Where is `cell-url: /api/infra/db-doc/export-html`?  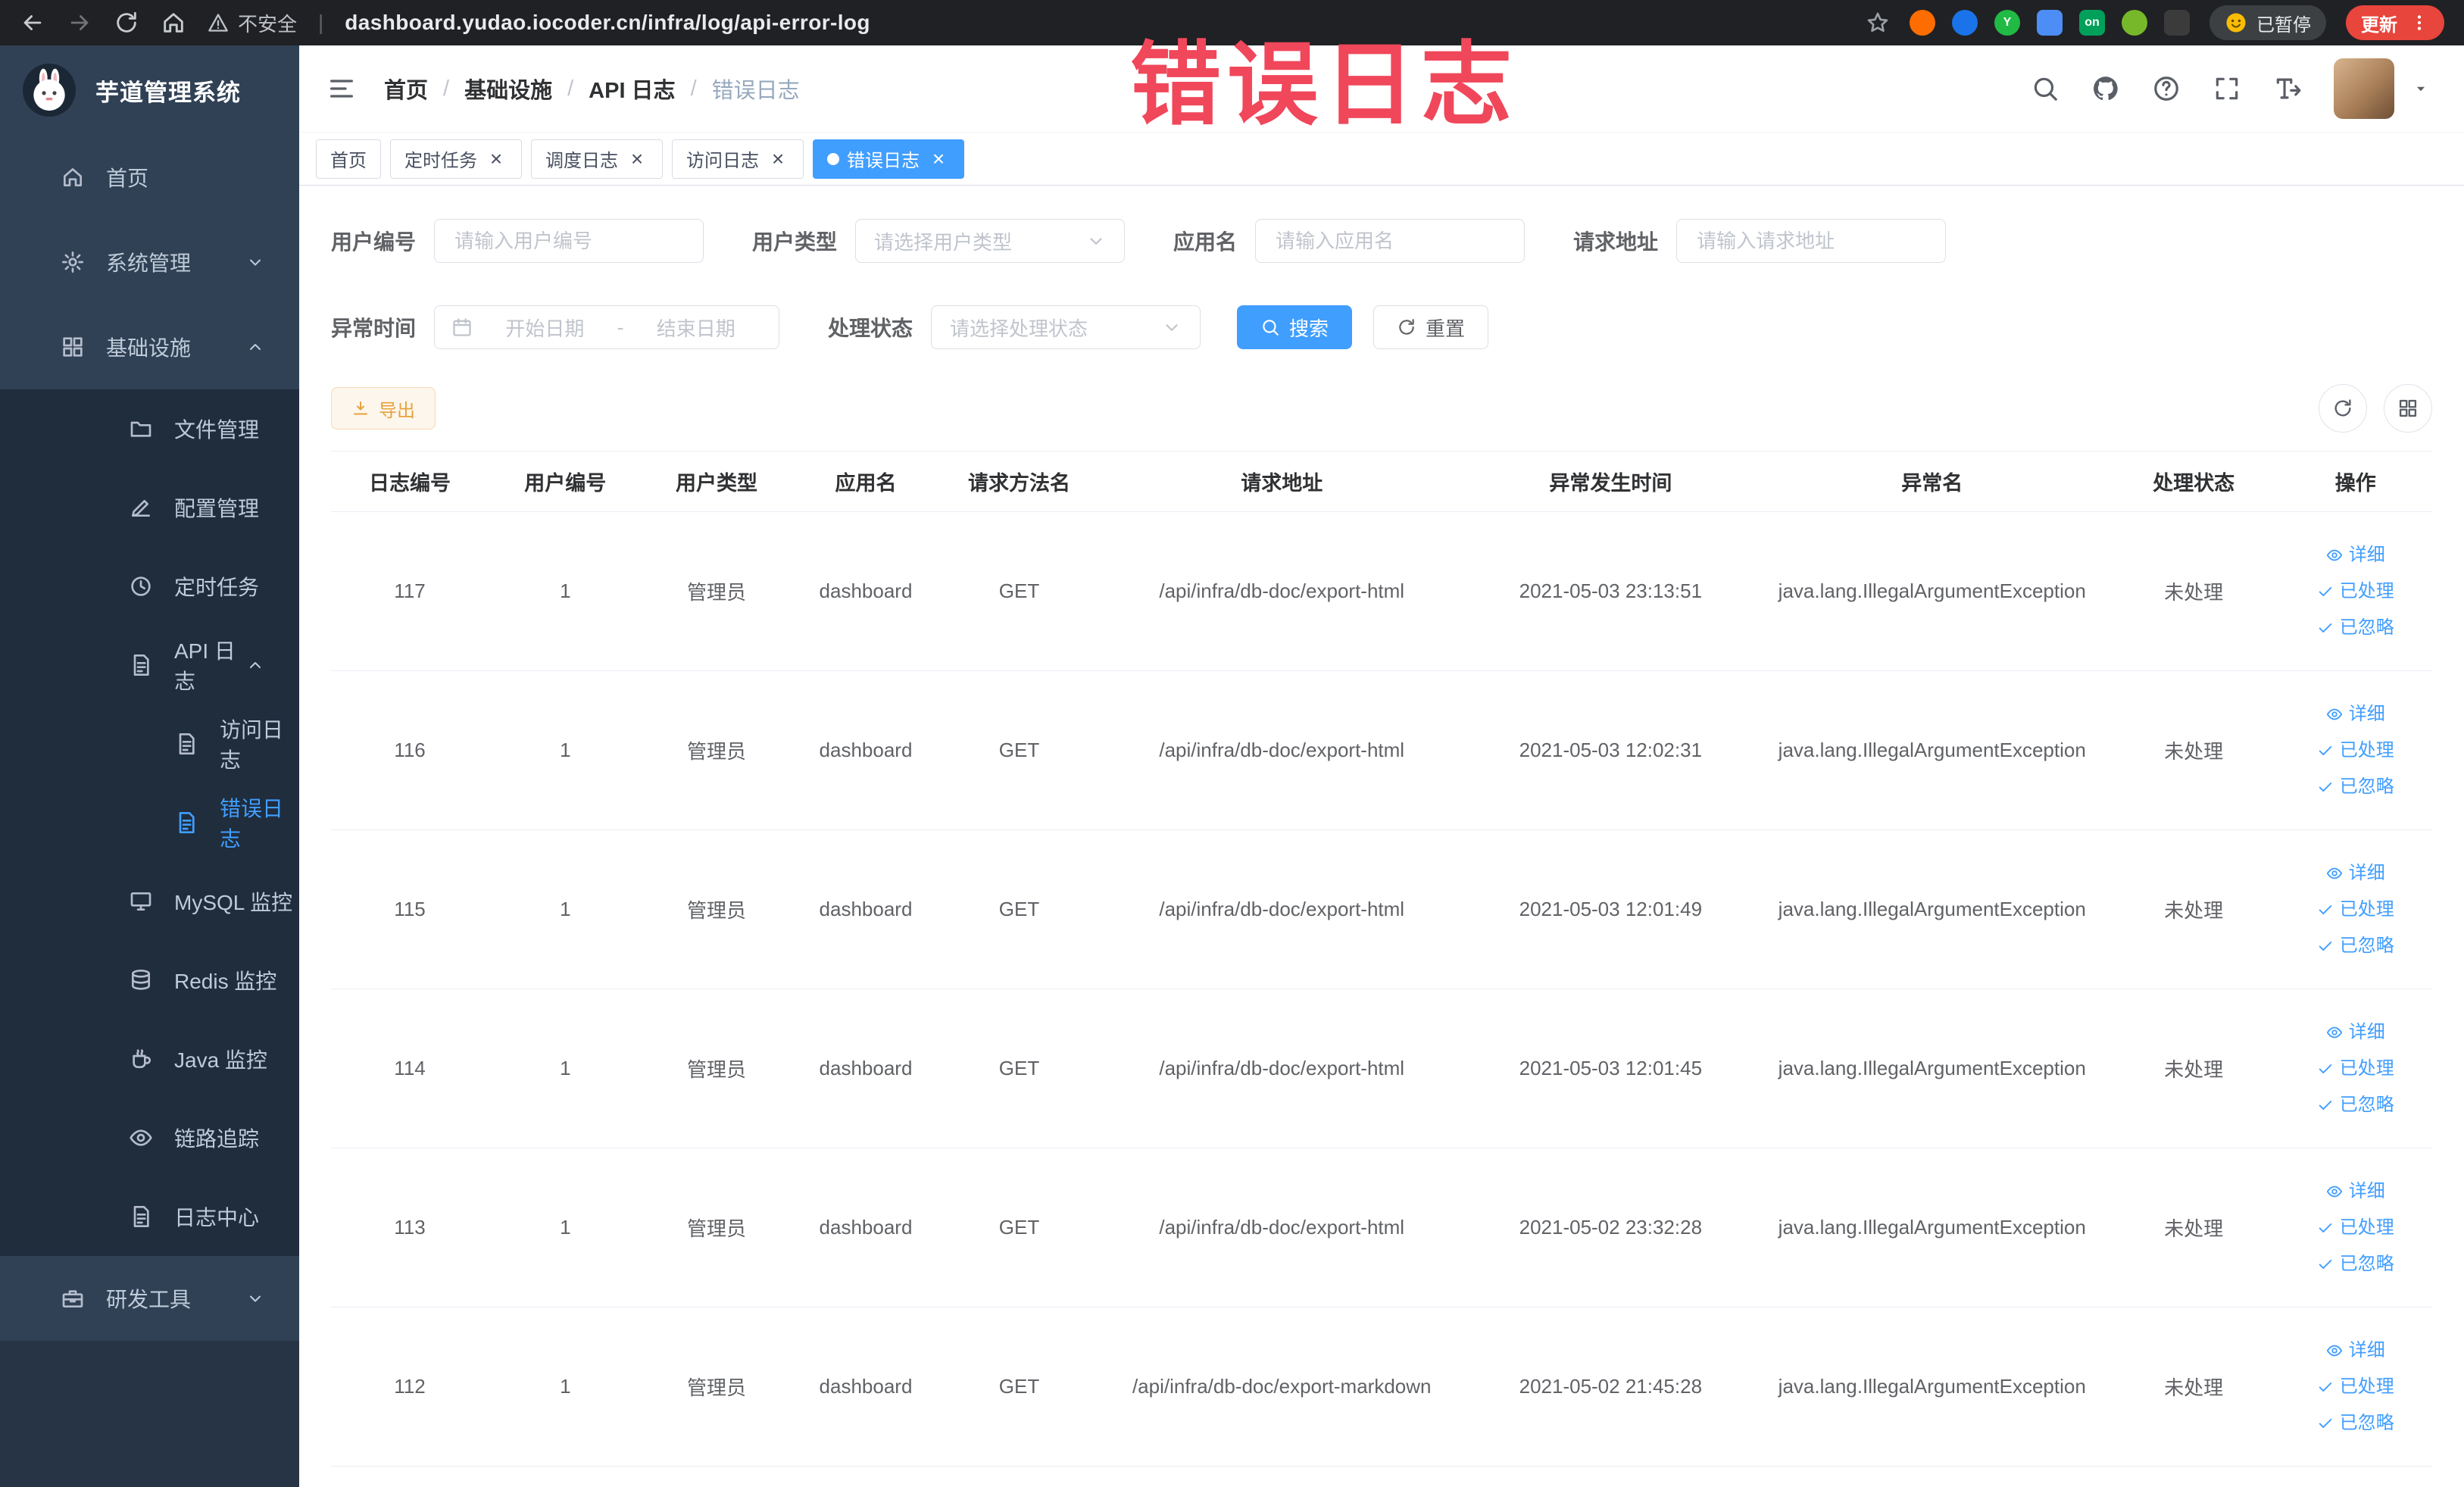 cell-url: /api/infra/db-doc/export-html is located at coordinates (1282, 750).